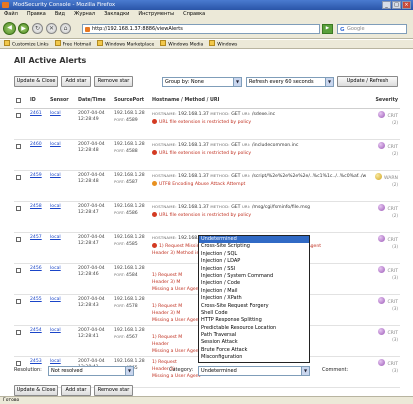 The height and width of the screenshot is (404, 413). I want to click on category-option: HTTP Response Splitting, so click(254, 320).